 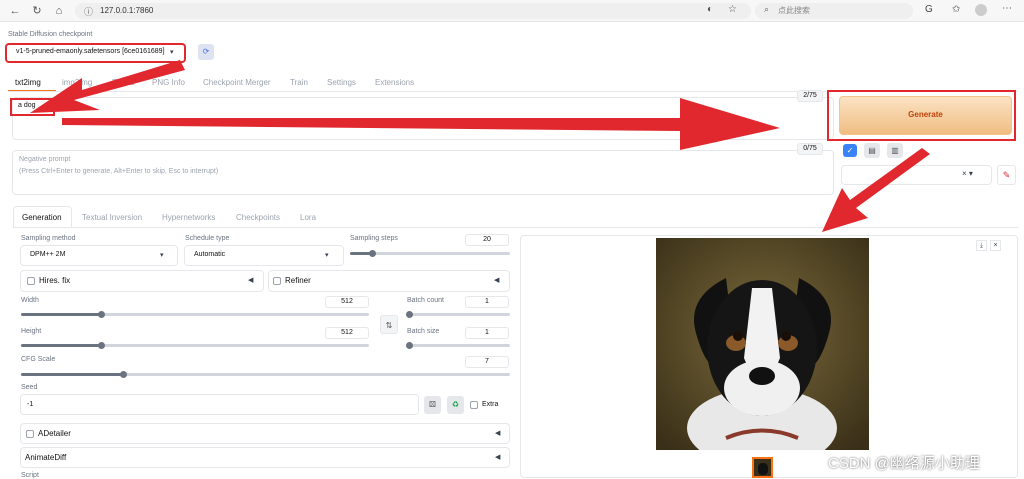 What do you see at coordinates (107, 86) in the screenshot?
I see `arrow-checkpoint-to-prompt` at bounding box center [107, 86].